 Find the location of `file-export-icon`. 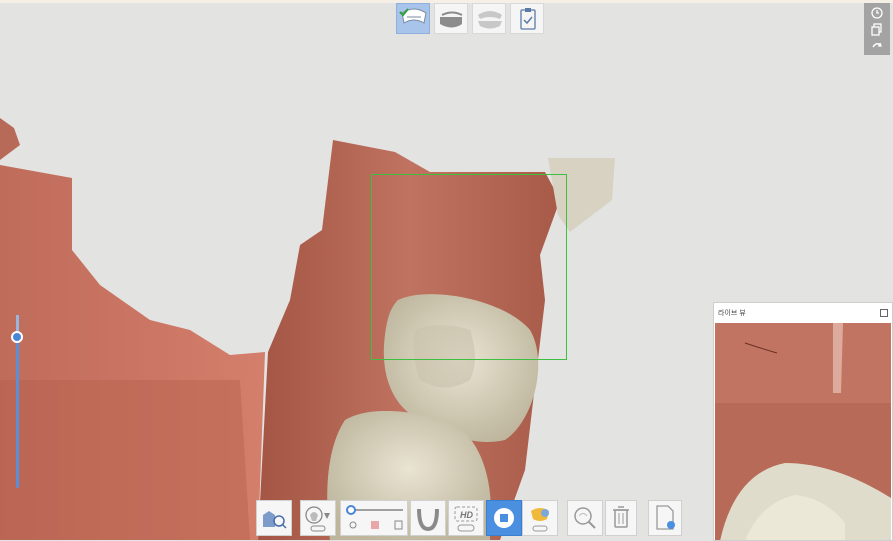

file-export-icon is located at coordinates (665, 517).